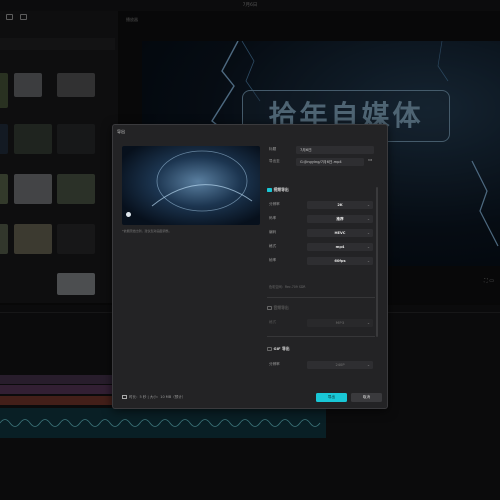  I want to click on dialog-title: 导出, so click(121, 131).